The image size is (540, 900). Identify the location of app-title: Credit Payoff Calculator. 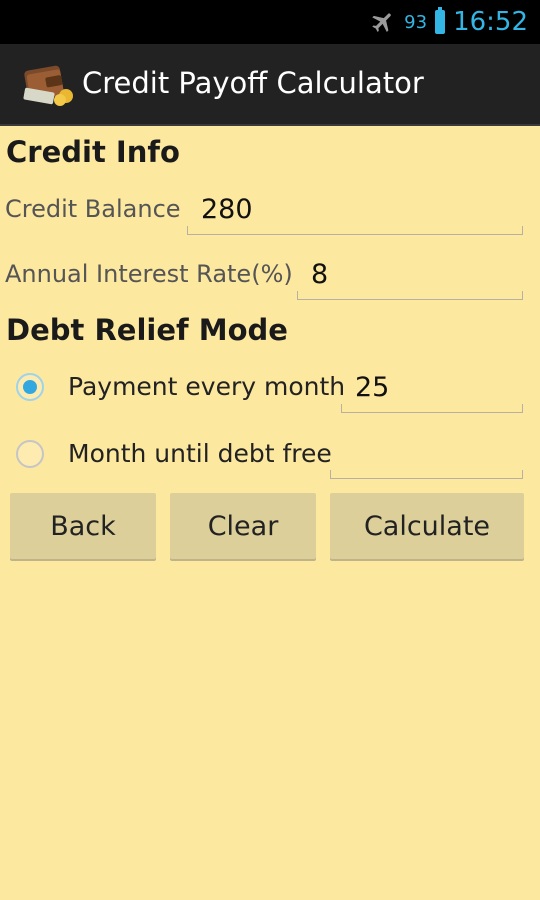
(253, 83).